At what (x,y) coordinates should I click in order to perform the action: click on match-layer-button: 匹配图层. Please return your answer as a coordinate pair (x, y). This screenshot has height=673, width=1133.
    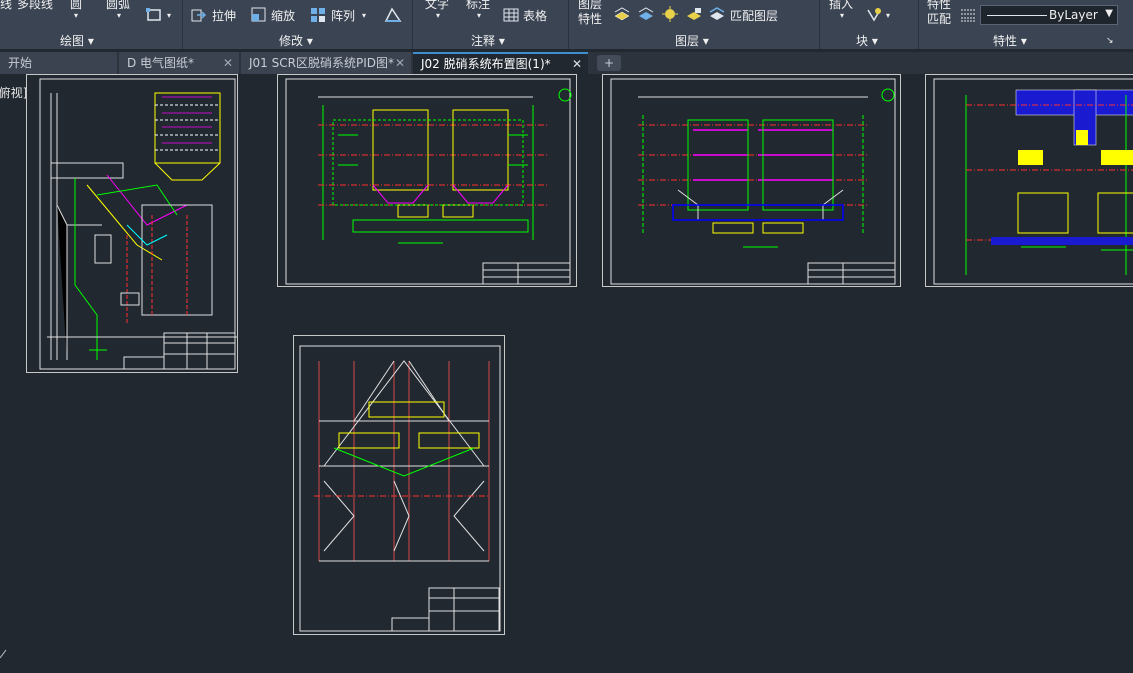
    Looking at the image, I should click on (754, 16).